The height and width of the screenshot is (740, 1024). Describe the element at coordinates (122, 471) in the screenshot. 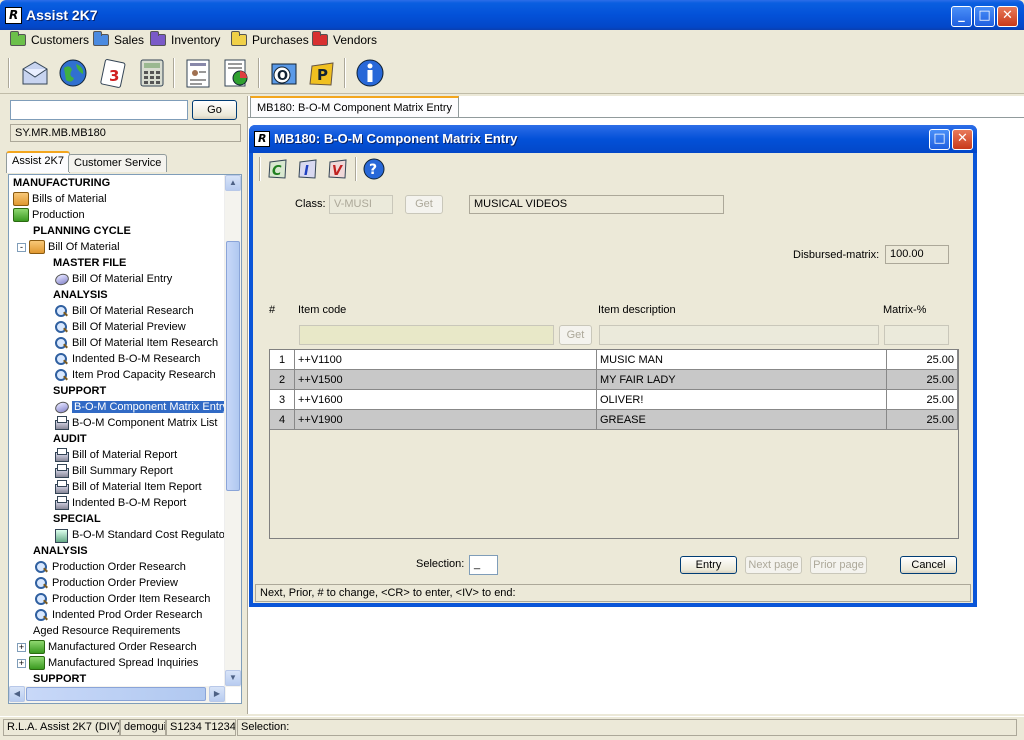

I see `tree-item-label: Bill Summary Report` at that location.